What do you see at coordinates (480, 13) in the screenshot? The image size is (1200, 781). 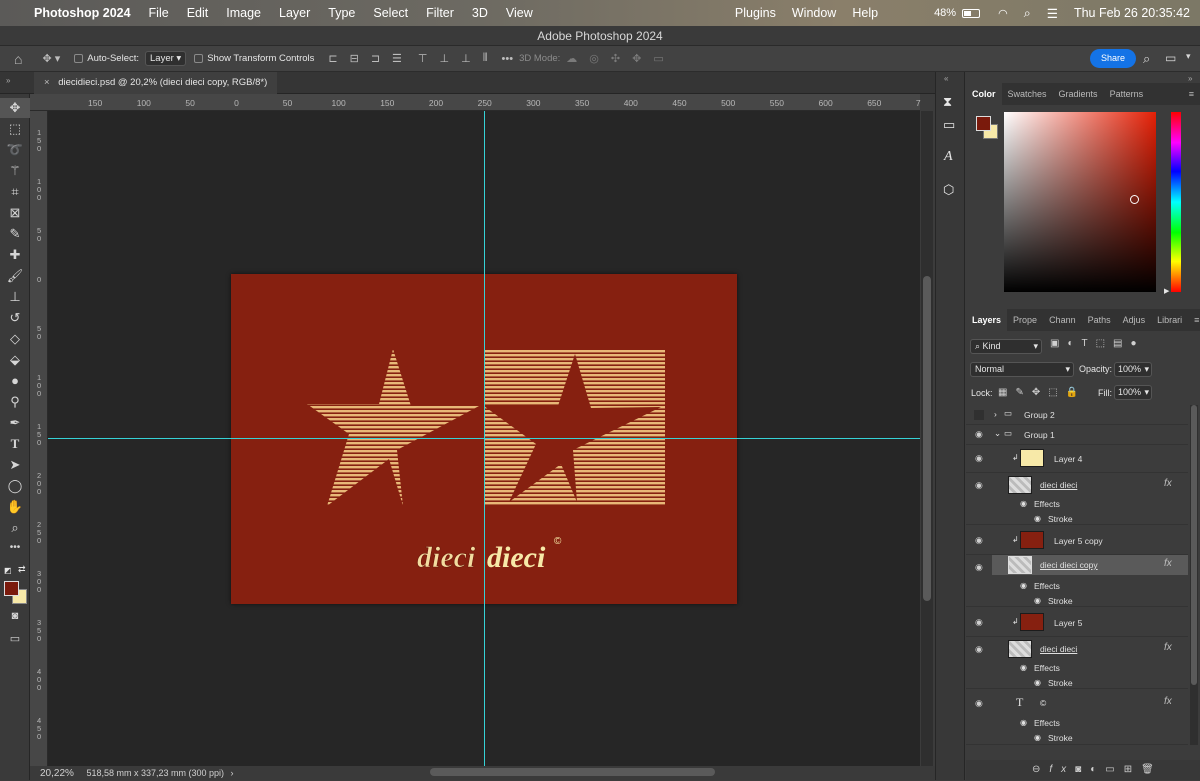 I see `menu-3d: 3D` at bounding box center [480, 13].